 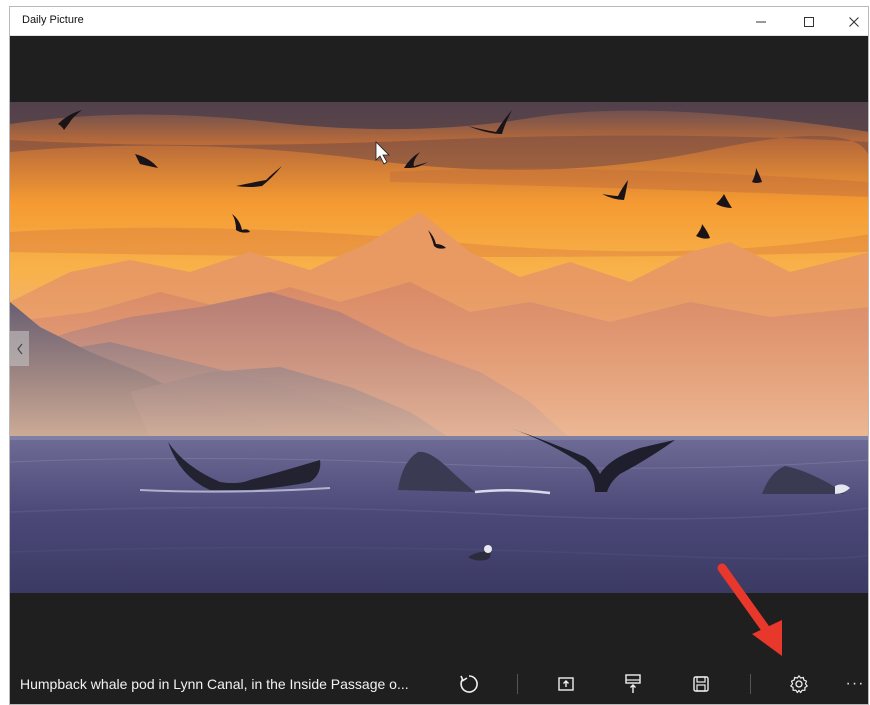 I want to click on set-wallpaper-button, so click(x=633, y=683).